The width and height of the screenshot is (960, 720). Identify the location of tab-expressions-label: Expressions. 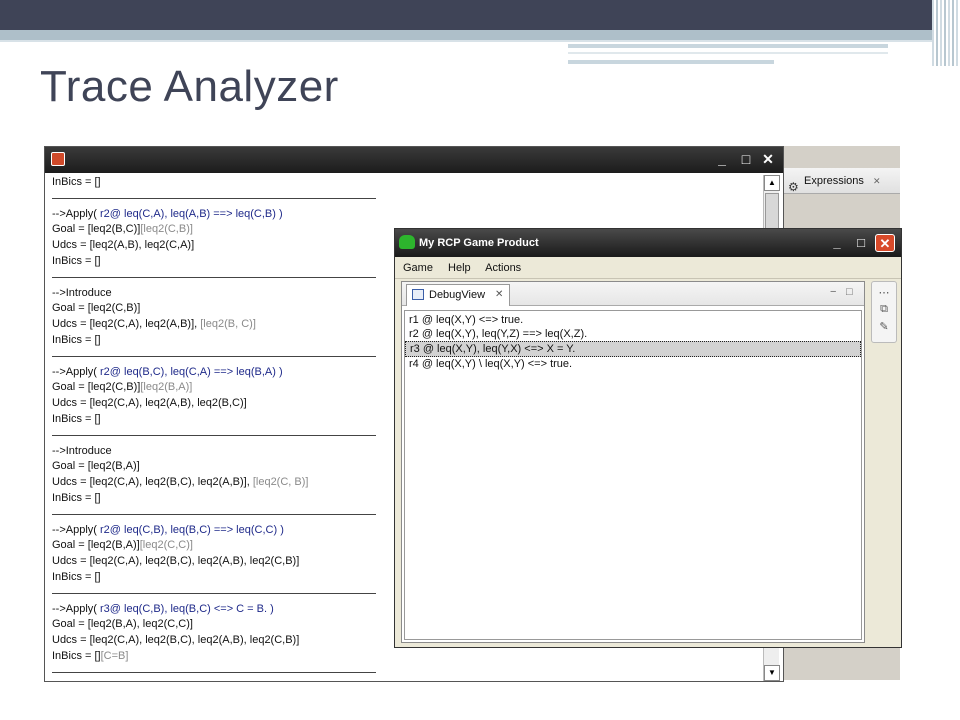
(834, 181).